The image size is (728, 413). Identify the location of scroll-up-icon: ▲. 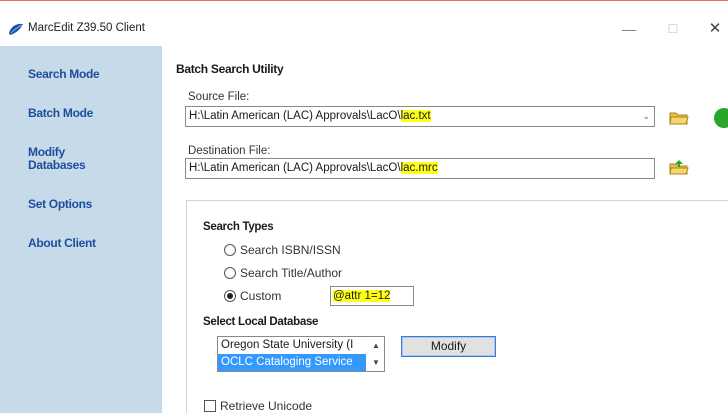
(376, 345).